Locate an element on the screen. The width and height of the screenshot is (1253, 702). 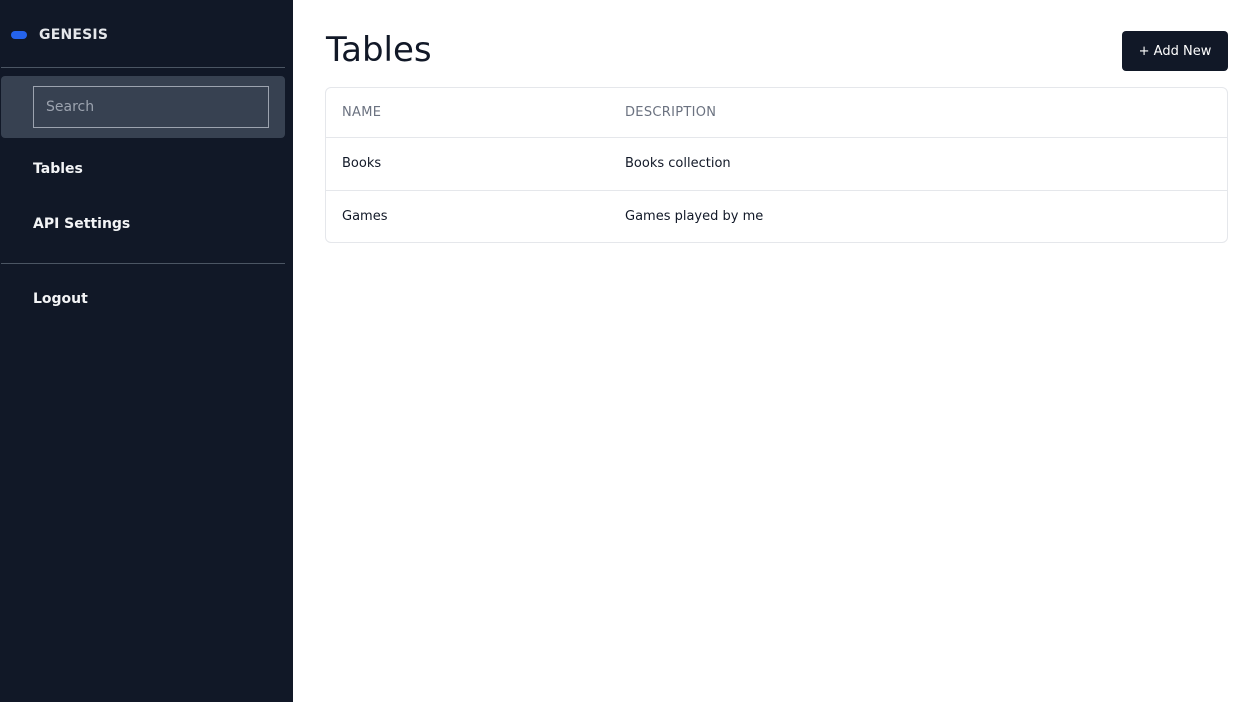
sidebar-item-logout: Logout is located at coordinates (60, 299).